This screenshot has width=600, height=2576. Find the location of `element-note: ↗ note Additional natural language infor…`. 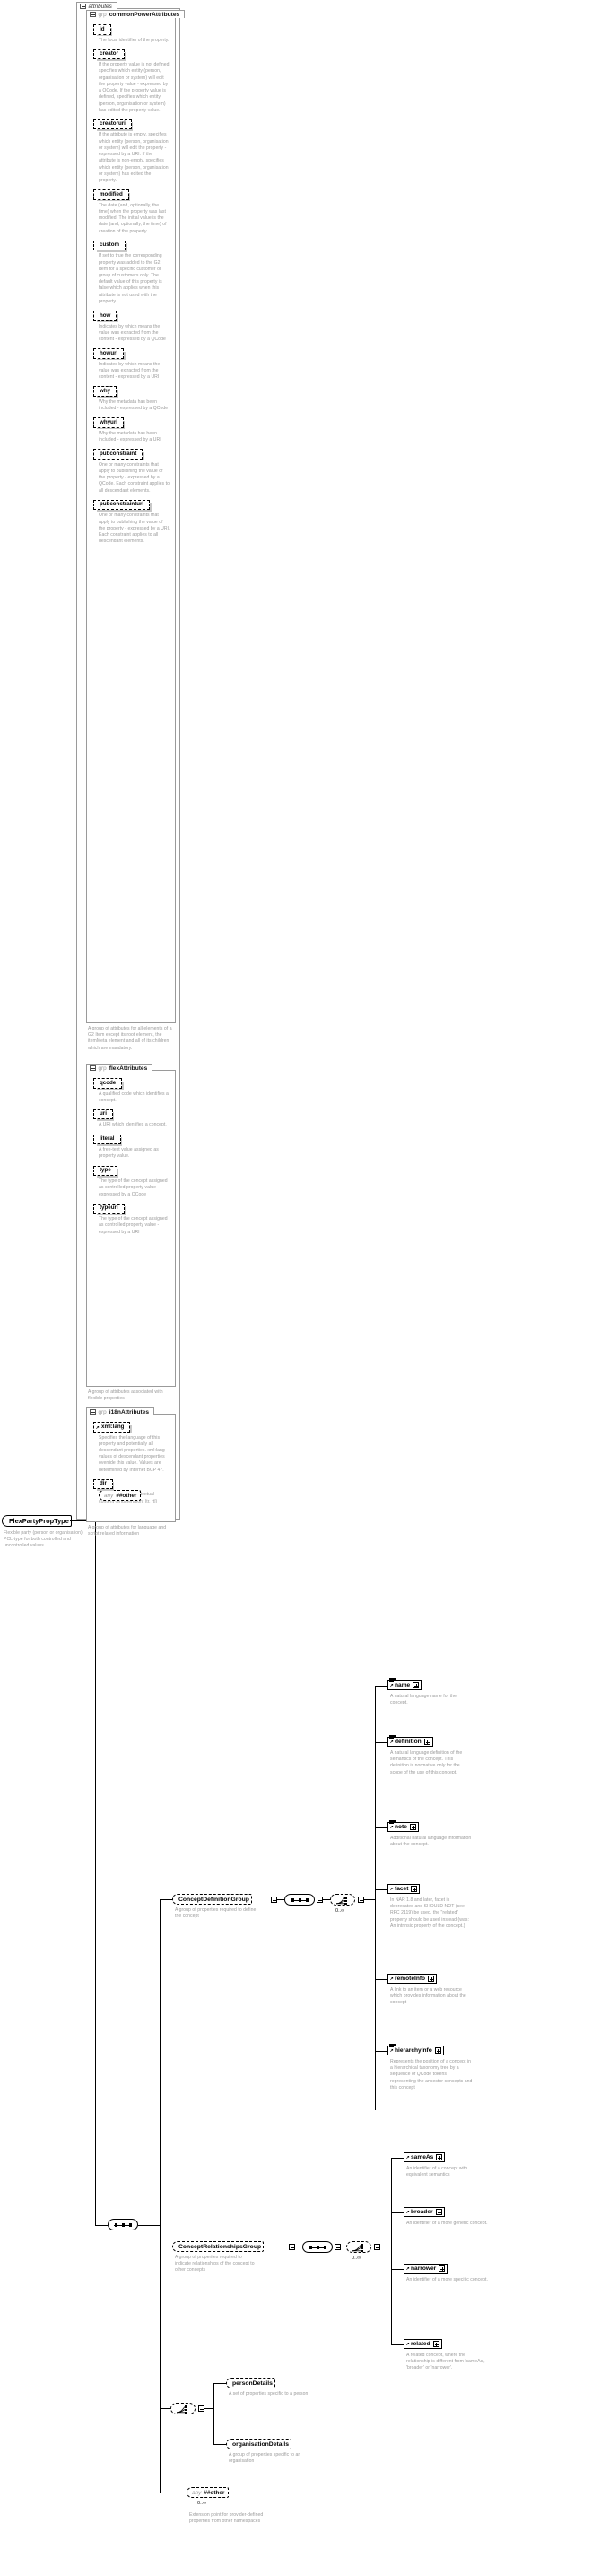

element-note: ↗ note Additional natural language infor… is located at coordinates (430, 1833).